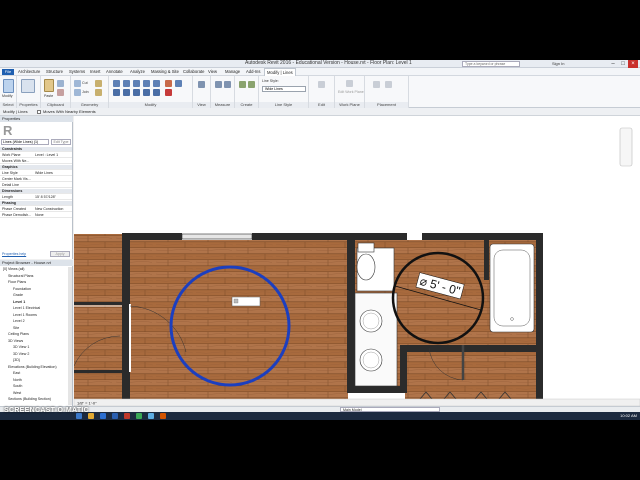 Image resolution: width=640 pixels, height=480 pixels. I want to click on taskbar: 10:02 AM, so click(320, 416).